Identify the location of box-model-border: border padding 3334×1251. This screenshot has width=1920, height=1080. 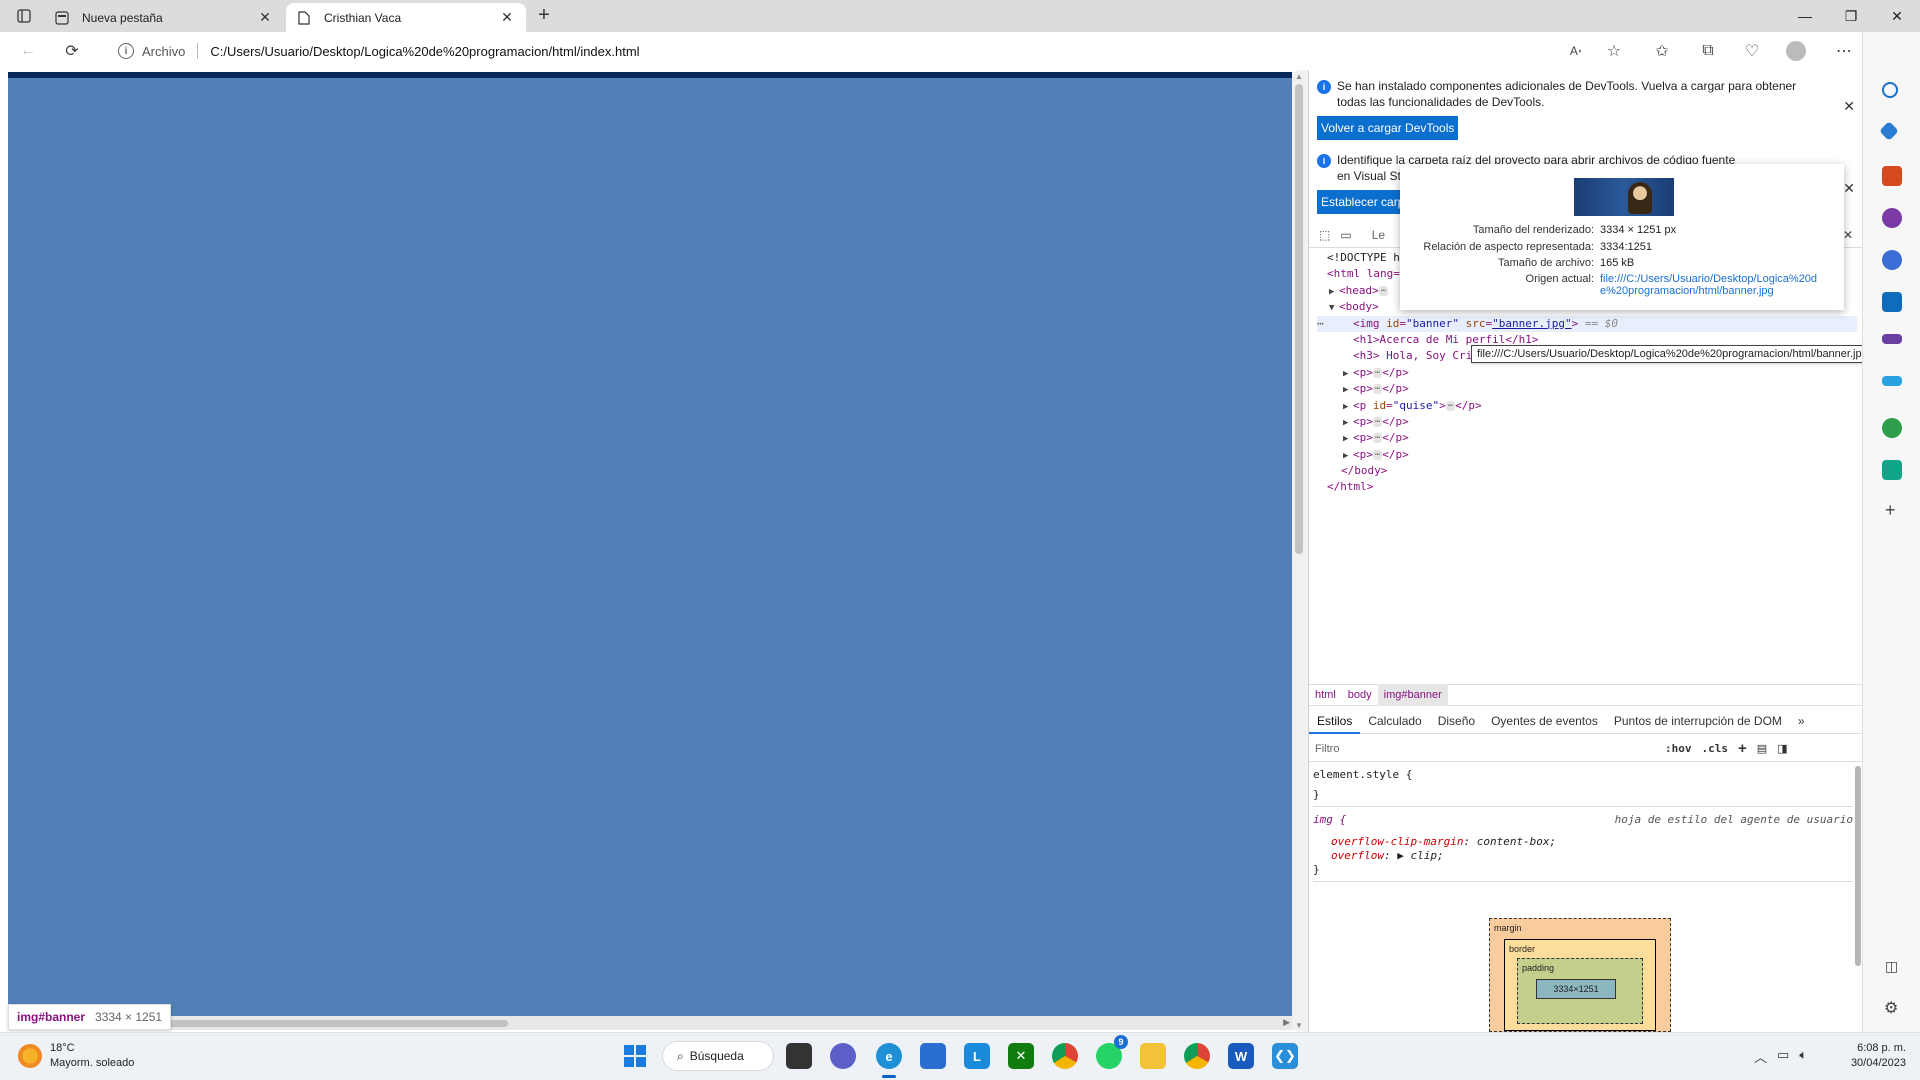
(1580, 985).